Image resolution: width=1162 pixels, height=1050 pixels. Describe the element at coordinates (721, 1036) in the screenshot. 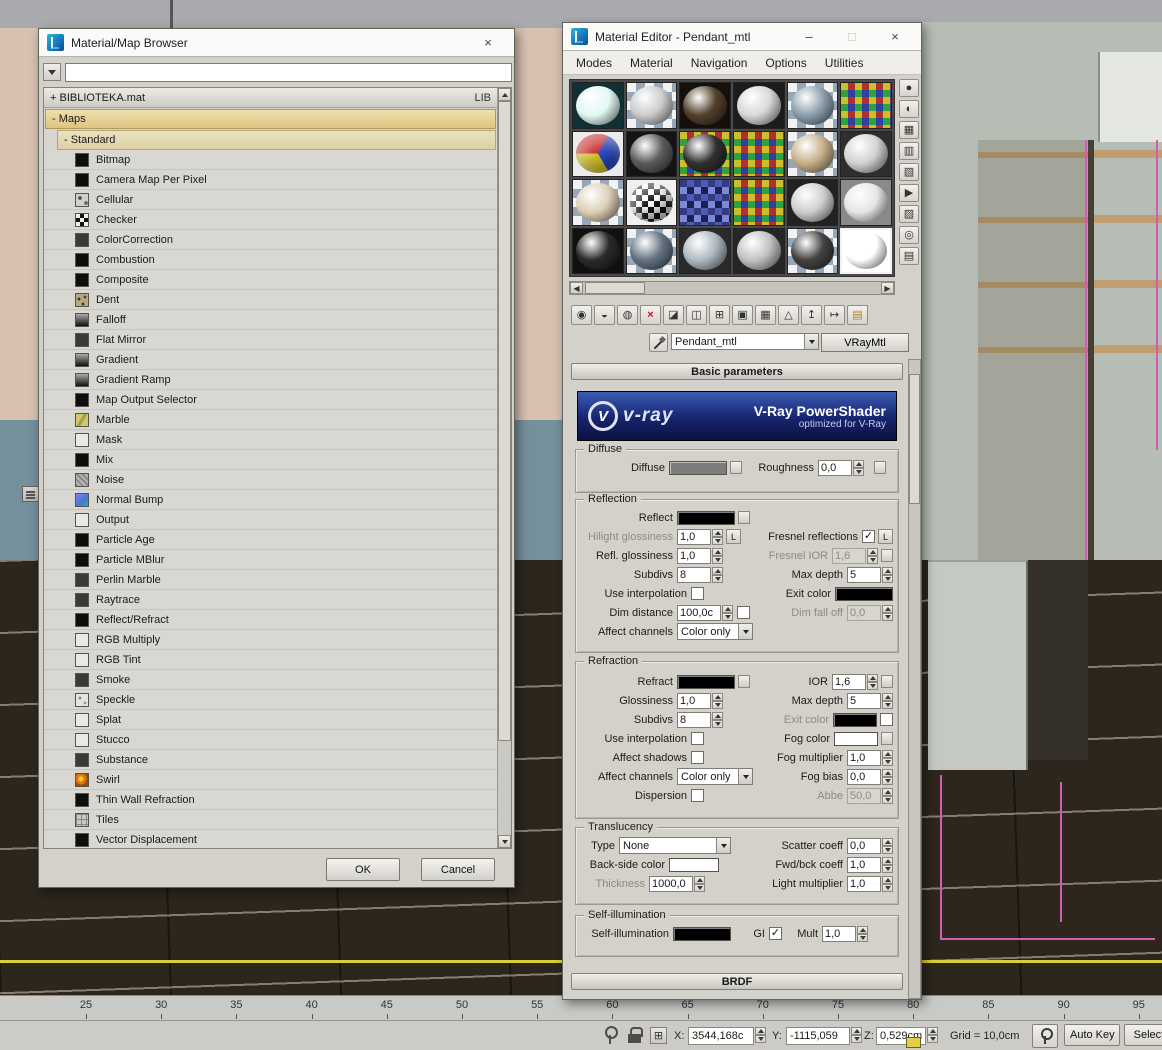

I see `x-coord-field: 3544,168c` at that location.